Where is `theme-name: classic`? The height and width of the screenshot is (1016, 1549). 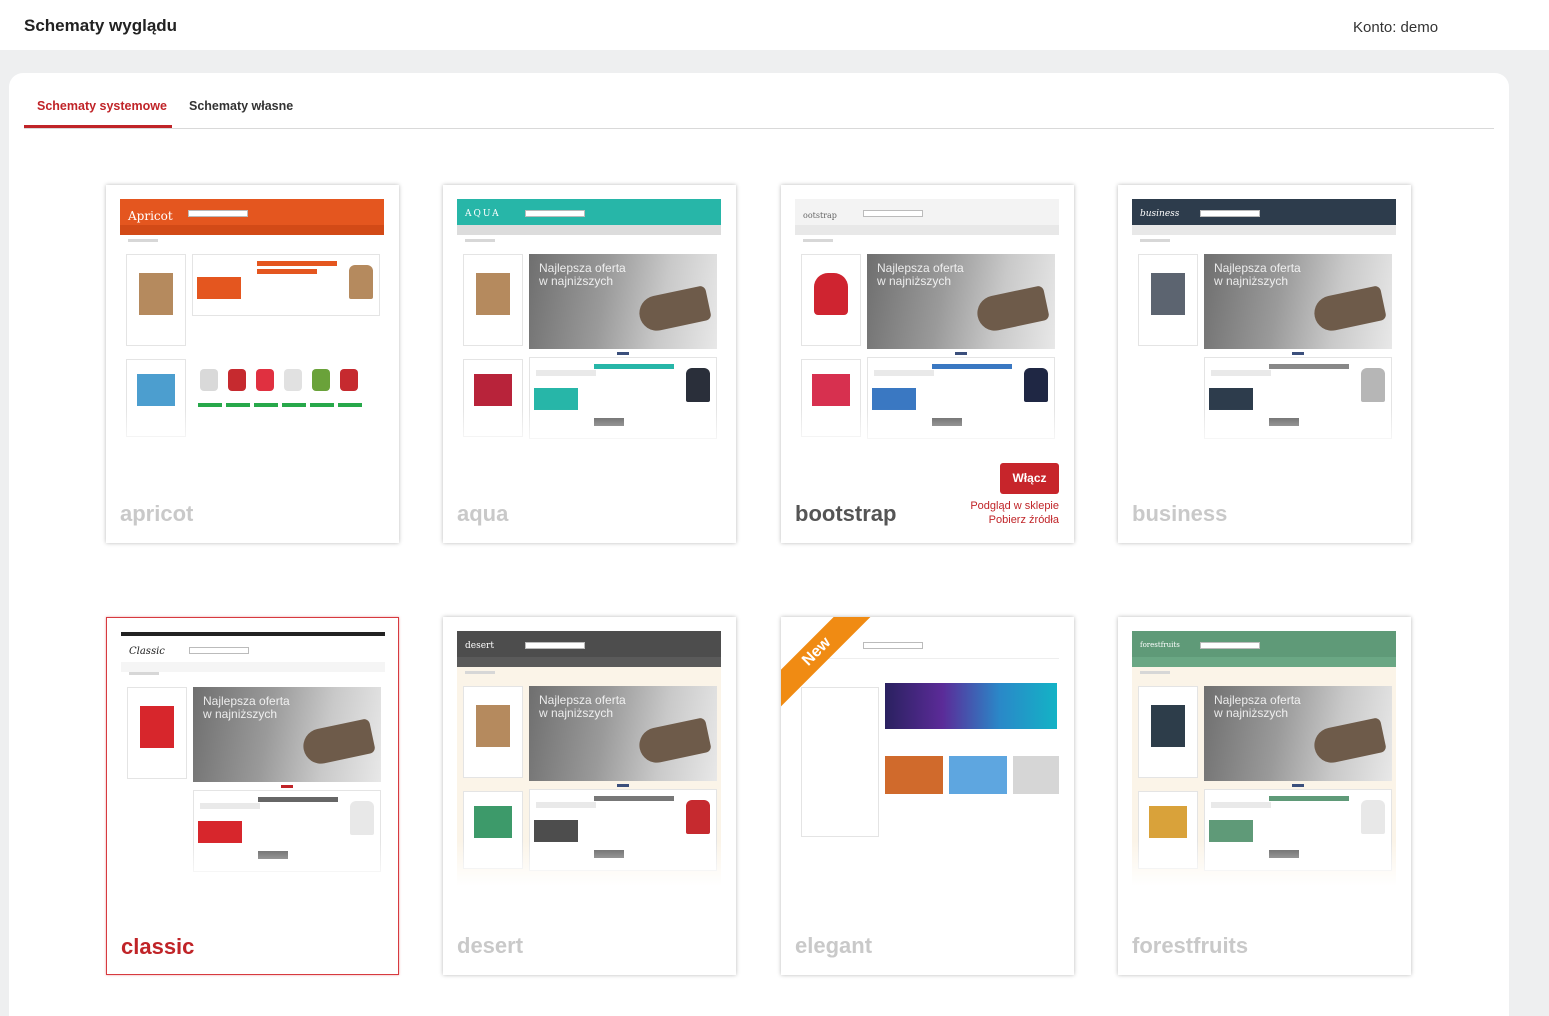
theme-name: classic is located at coordinates (158, 946).